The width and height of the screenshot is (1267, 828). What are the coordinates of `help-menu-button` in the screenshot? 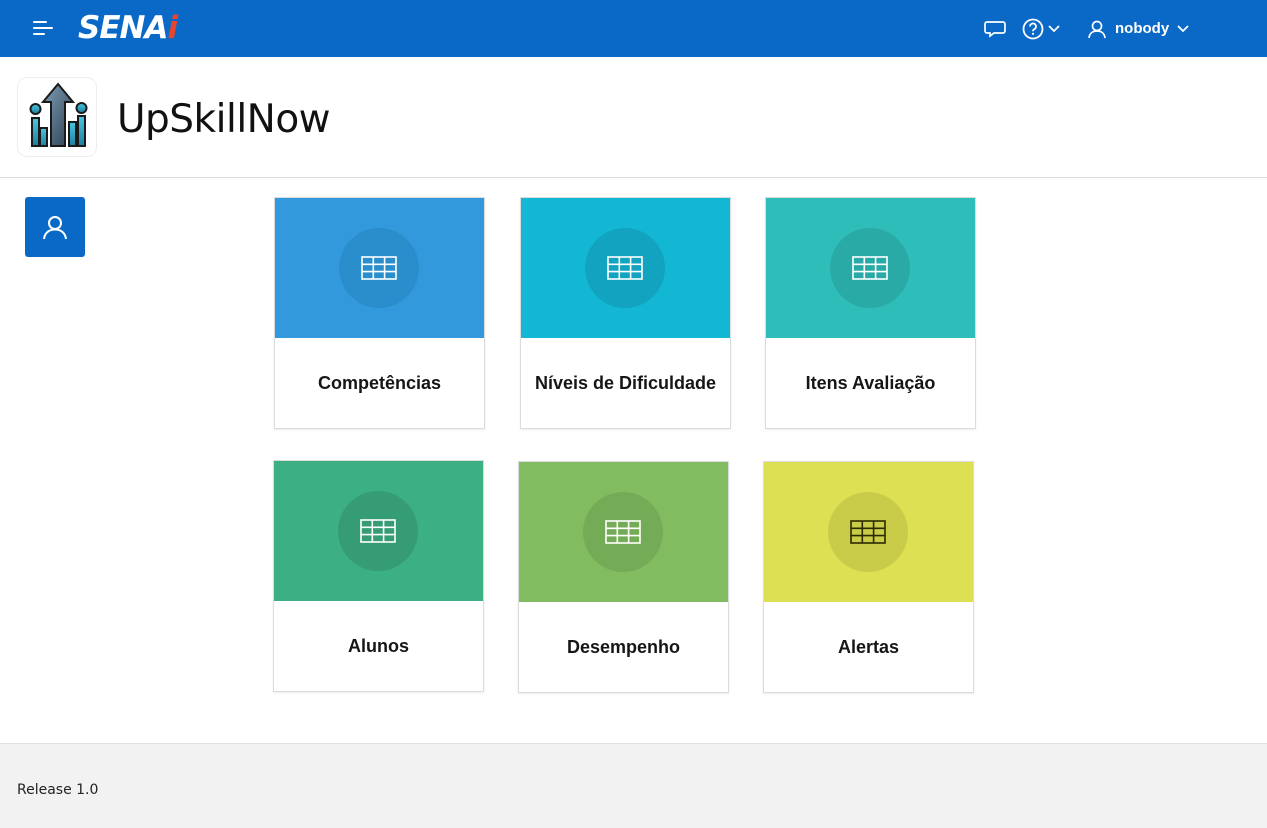 It's located at (1041, 28).